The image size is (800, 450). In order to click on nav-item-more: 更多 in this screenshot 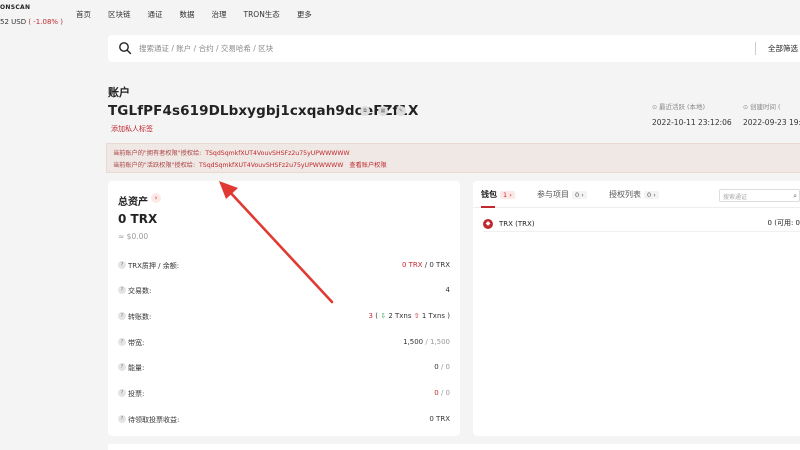, I will do `click(304, 14)`.